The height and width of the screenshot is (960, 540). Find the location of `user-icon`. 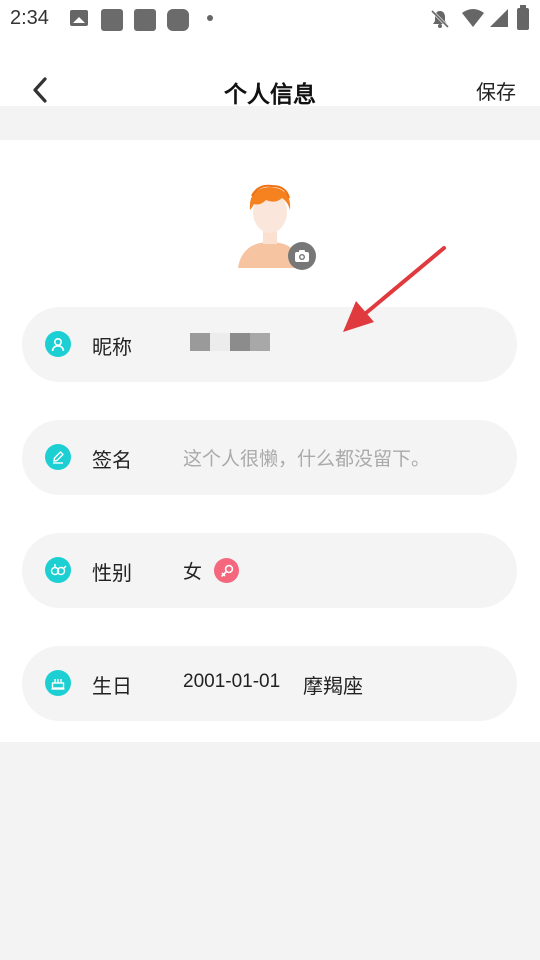

user-icon is located at coordinates (58, 344).